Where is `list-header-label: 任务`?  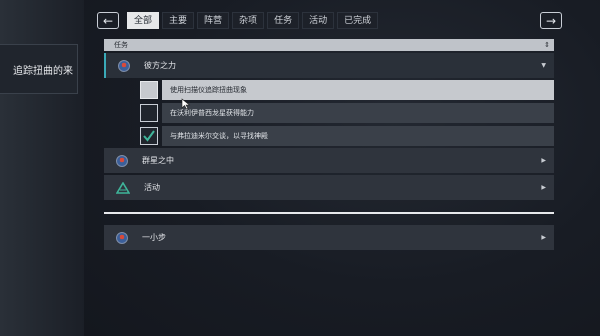
list-header-label: 任务 is located at coordinates (121, 45).